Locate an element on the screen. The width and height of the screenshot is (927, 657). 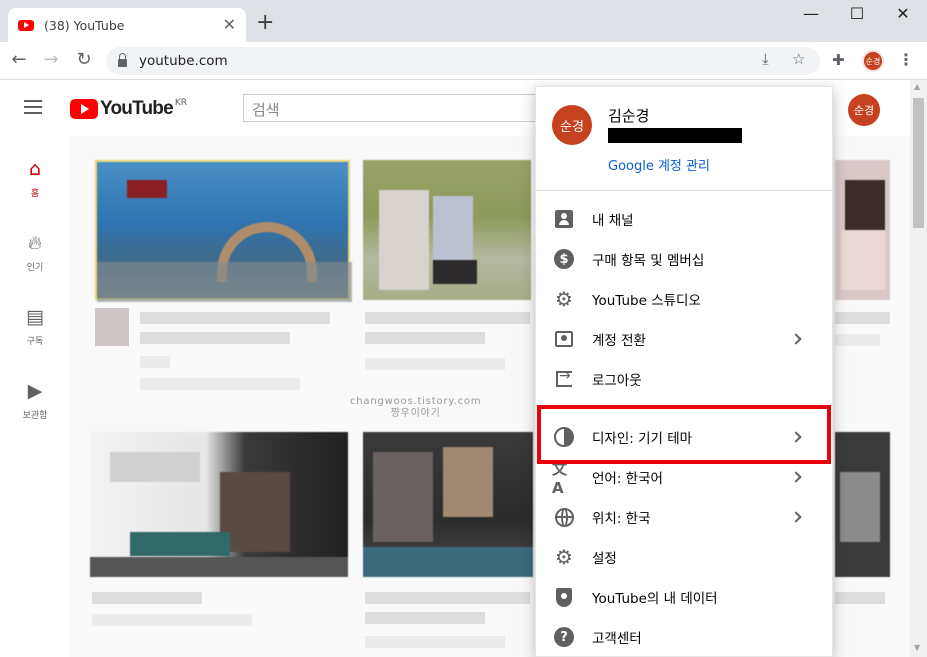
forward-button: → is located at coordinates (51, 60).